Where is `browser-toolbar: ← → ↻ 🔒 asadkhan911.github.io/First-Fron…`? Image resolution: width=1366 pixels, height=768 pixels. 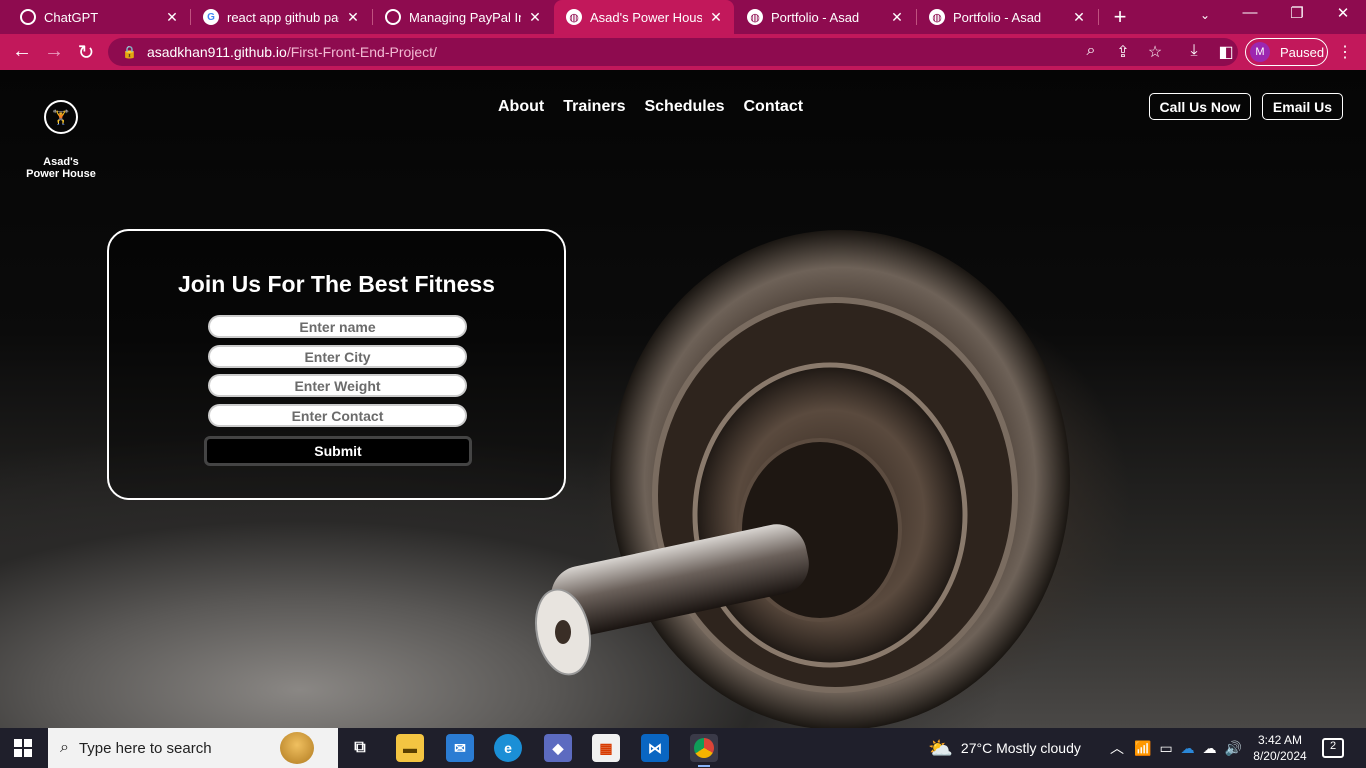
browser-toolbar: ← → ↻ 🔒 asadkhan911.github.io/First-Fron… is located at coordinates (683, 52).